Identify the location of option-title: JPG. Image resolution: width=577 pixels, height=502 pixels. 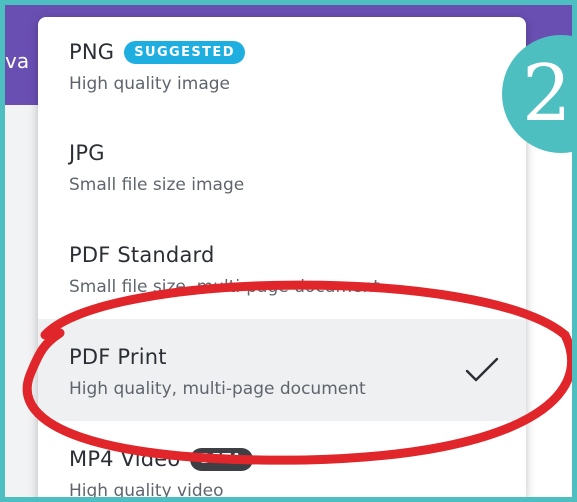
(87, 153).